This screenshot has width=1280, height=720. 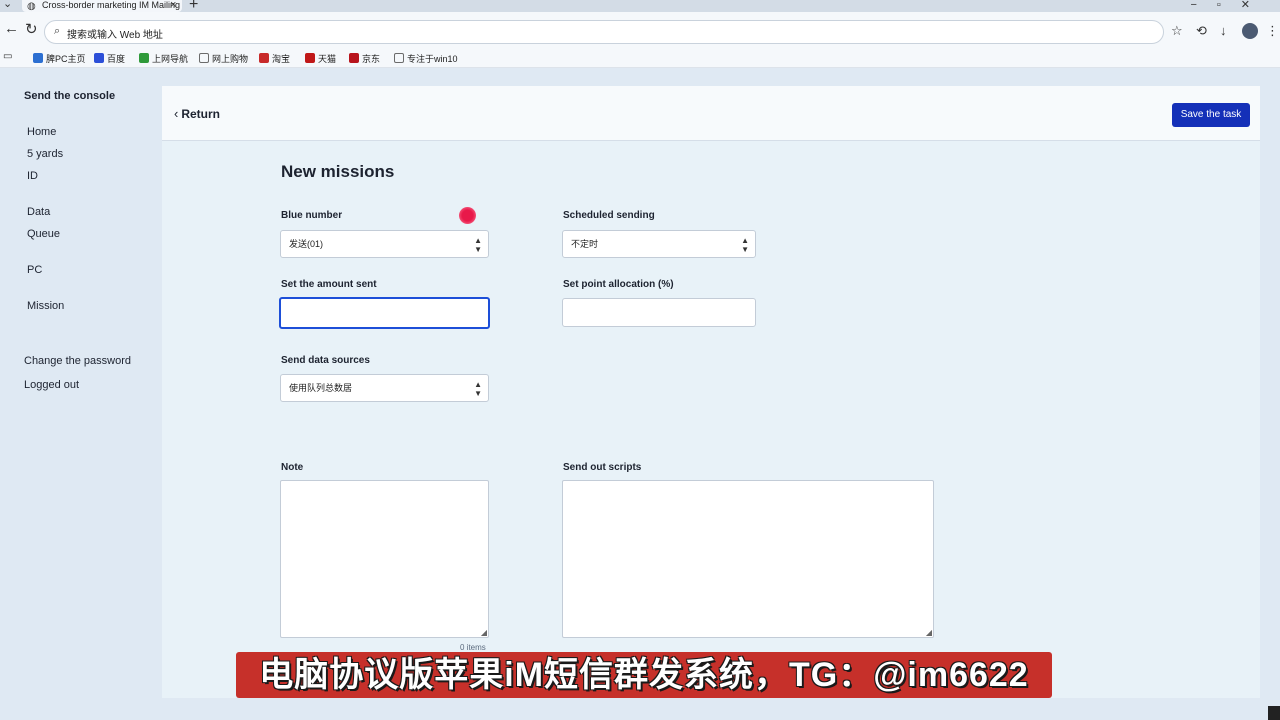 I want to click on pointer-highlight, so click(x=467, y=215).